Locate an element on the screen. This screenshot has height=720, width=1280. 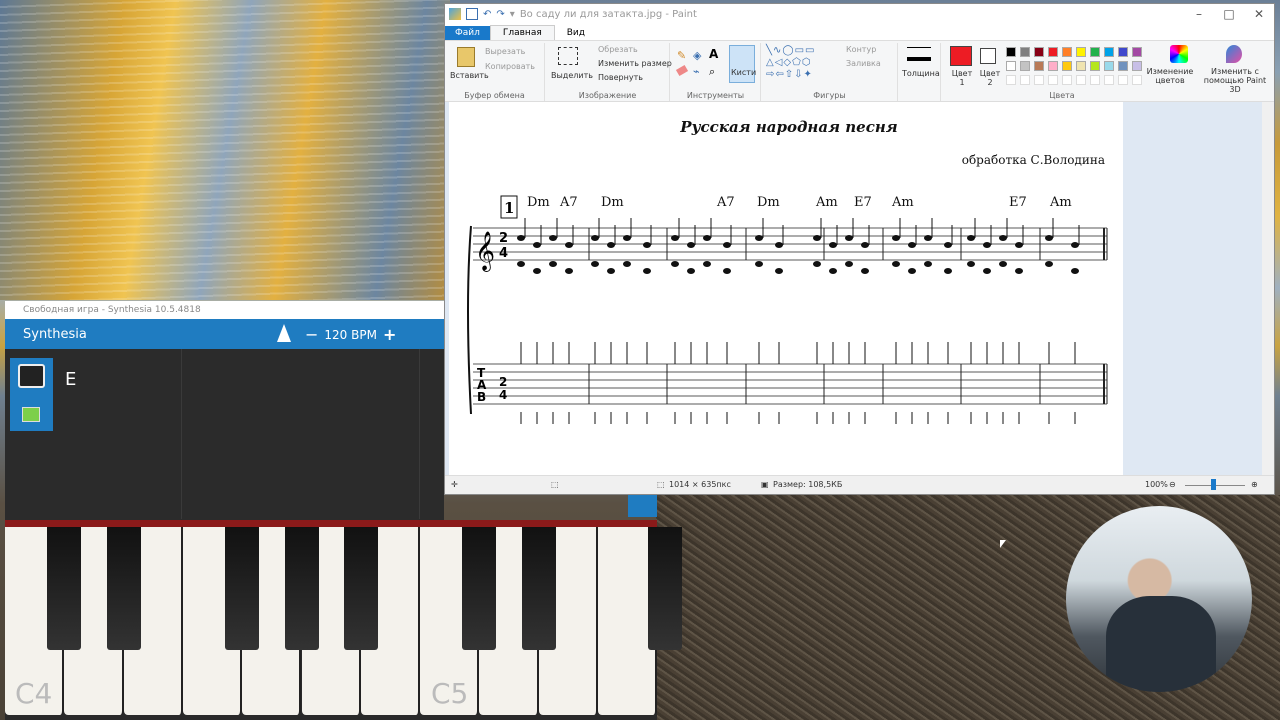
redo-icon: ↷ is located at coordinates (500, 14).